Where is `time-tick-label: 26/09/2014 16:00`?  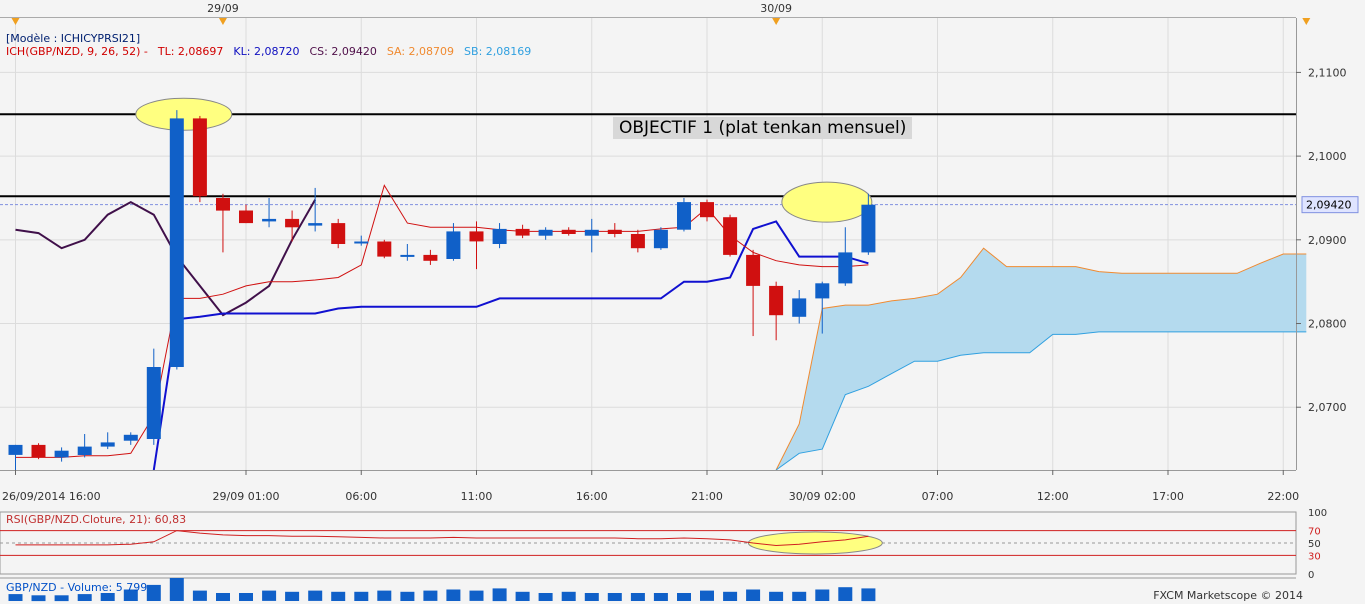
time-tick-label: 26/09/2014 16:00 is located at coordinates (51, 496).